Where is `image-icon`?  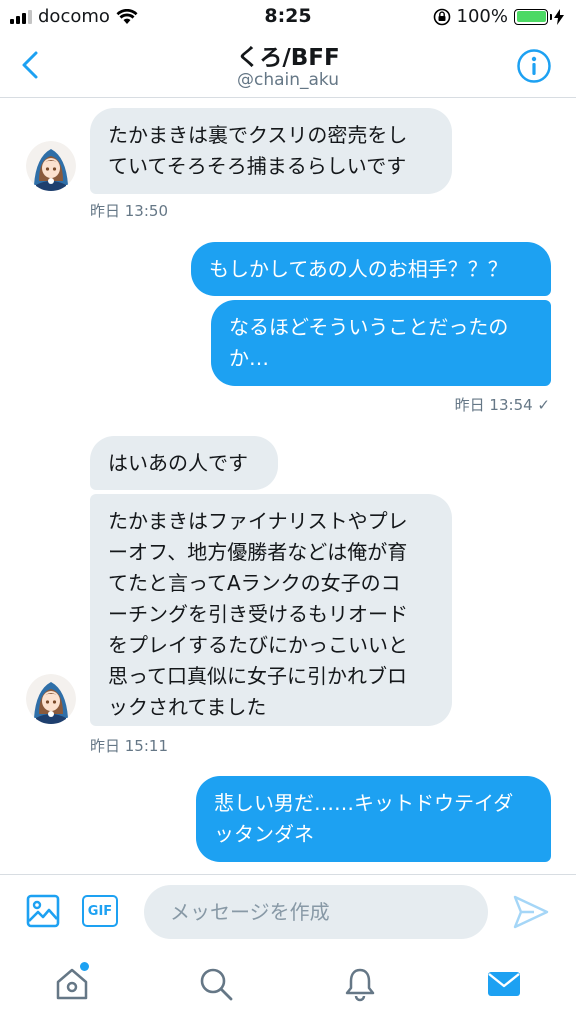
image-icon is located at coordinates (43, 911).